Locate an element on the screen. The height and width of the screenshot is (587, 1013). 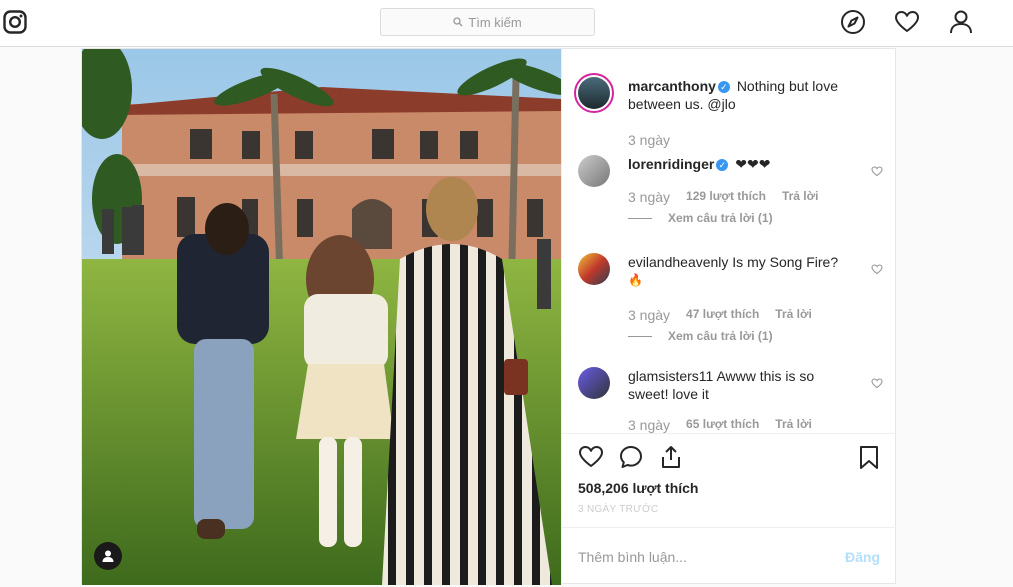
posted-time: 3 NGÀY TRƯỚC is located at coordinates (618, 509).